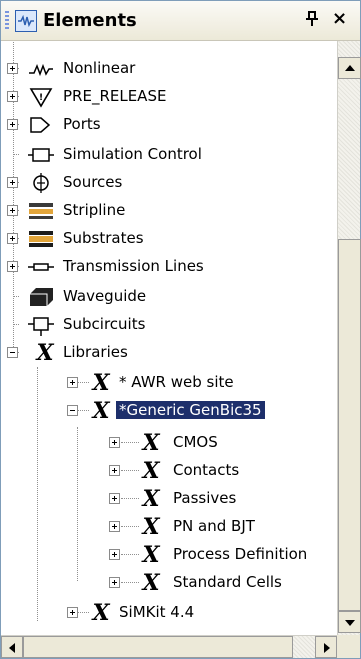  Describe the element at coordinates (41, 155) in the screenshot. I see `simulation-control-icon` at that location.